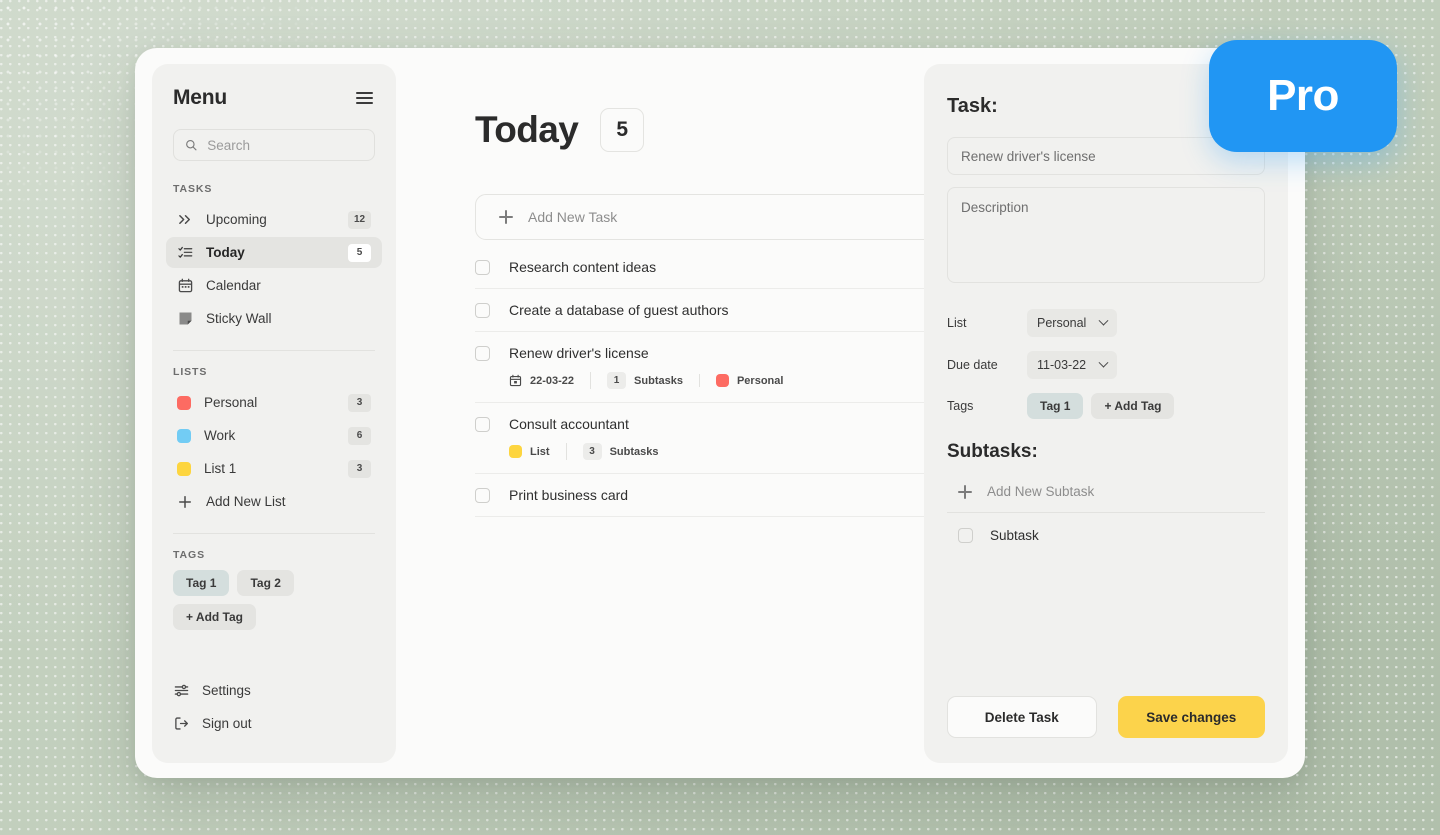  What do you see at coordinates (359, 435) in the screenshot?
I see `sidebar-list-count: 6` at bounding box center [359, 435].